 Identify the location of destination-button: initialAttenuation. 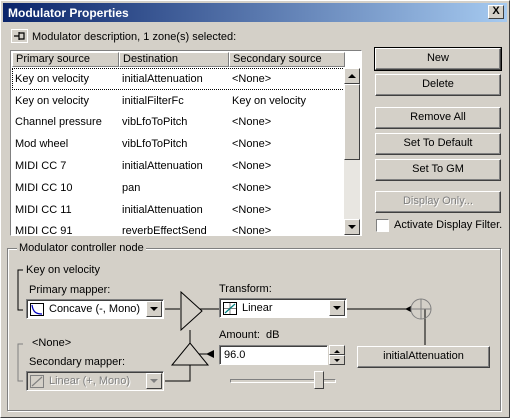
(423, 357).